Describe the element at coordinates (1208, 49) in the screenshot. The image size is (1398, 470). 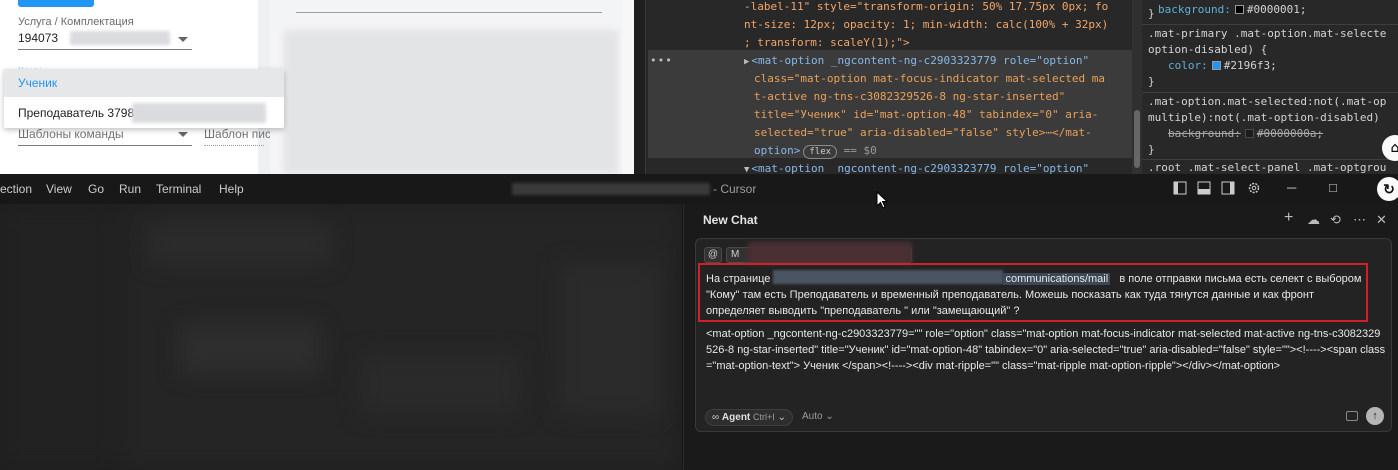
I see `css-selector: option-disabled) {` at that location.